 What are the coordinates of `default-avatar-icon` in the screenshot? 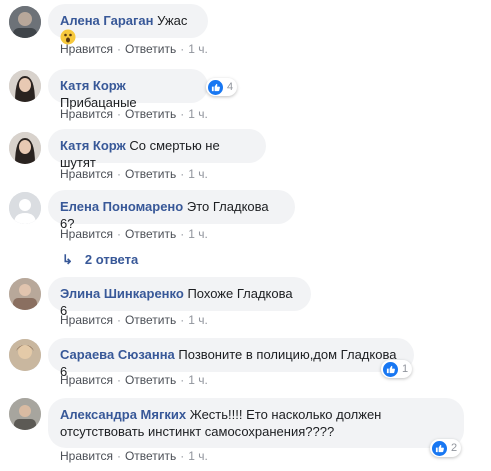 It's located at (25, 208).